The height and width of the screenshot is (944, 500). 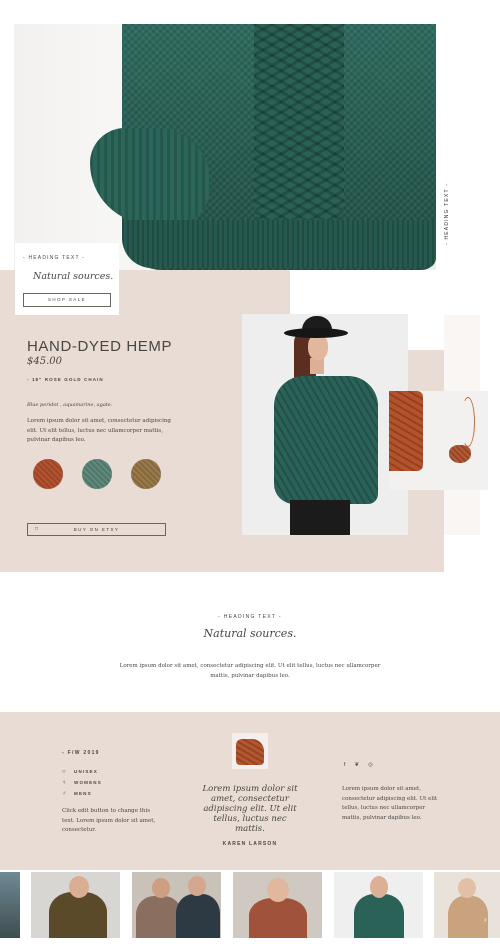 What do you see at coordinates (250, 617) in the screenshot?
I see `intro-kicker: - HEADING TEXT -` at bounding box center [250, 617].